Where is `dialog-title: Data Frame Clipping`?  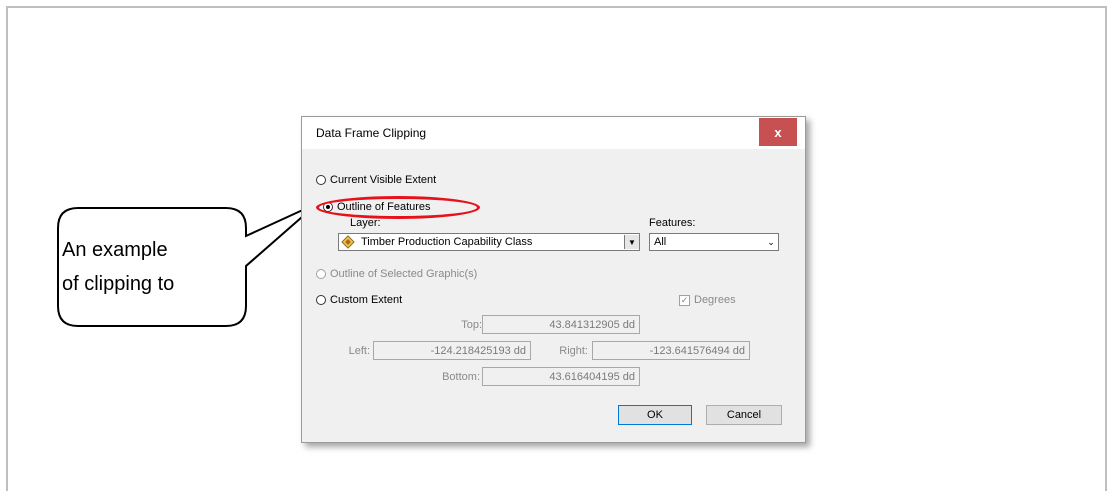
dialog-title: Data Frame Clipping is located at coordinates (371, 133).